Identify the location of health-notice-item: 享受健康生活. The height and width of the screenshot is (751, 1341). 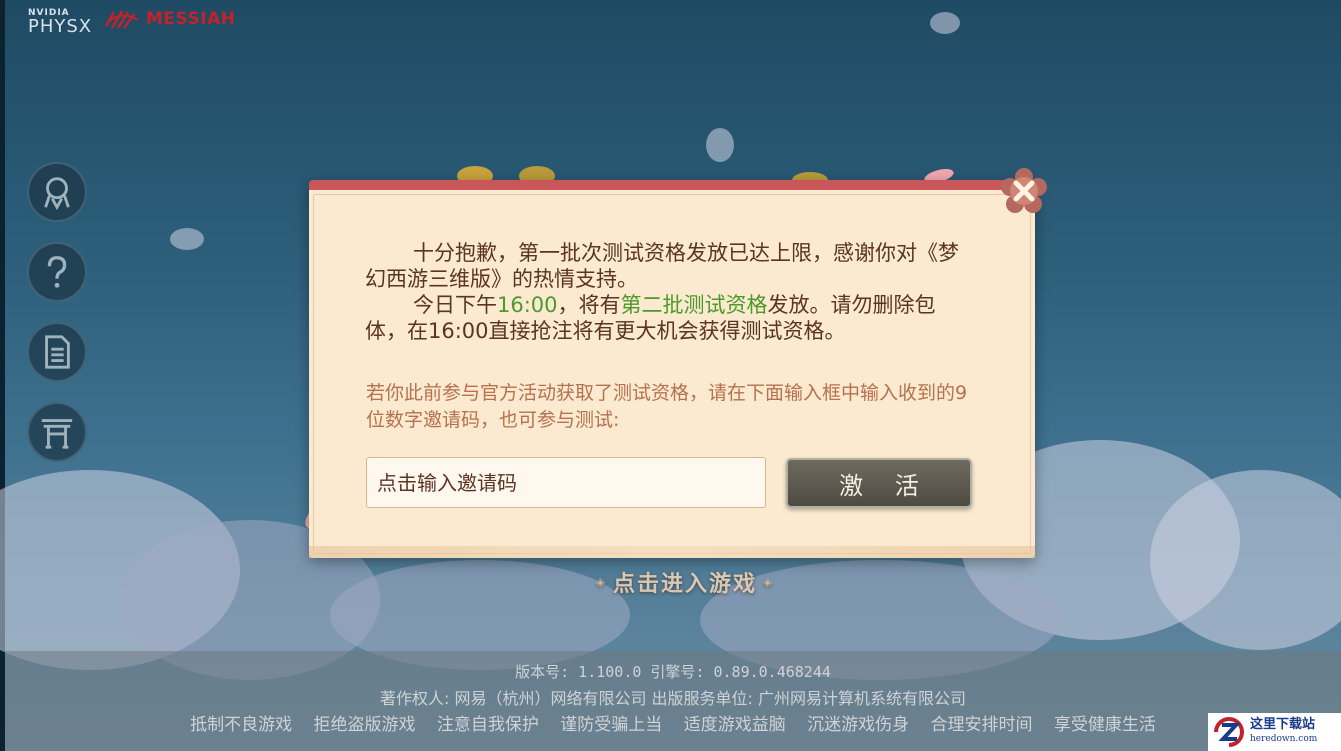
(1104, 725).